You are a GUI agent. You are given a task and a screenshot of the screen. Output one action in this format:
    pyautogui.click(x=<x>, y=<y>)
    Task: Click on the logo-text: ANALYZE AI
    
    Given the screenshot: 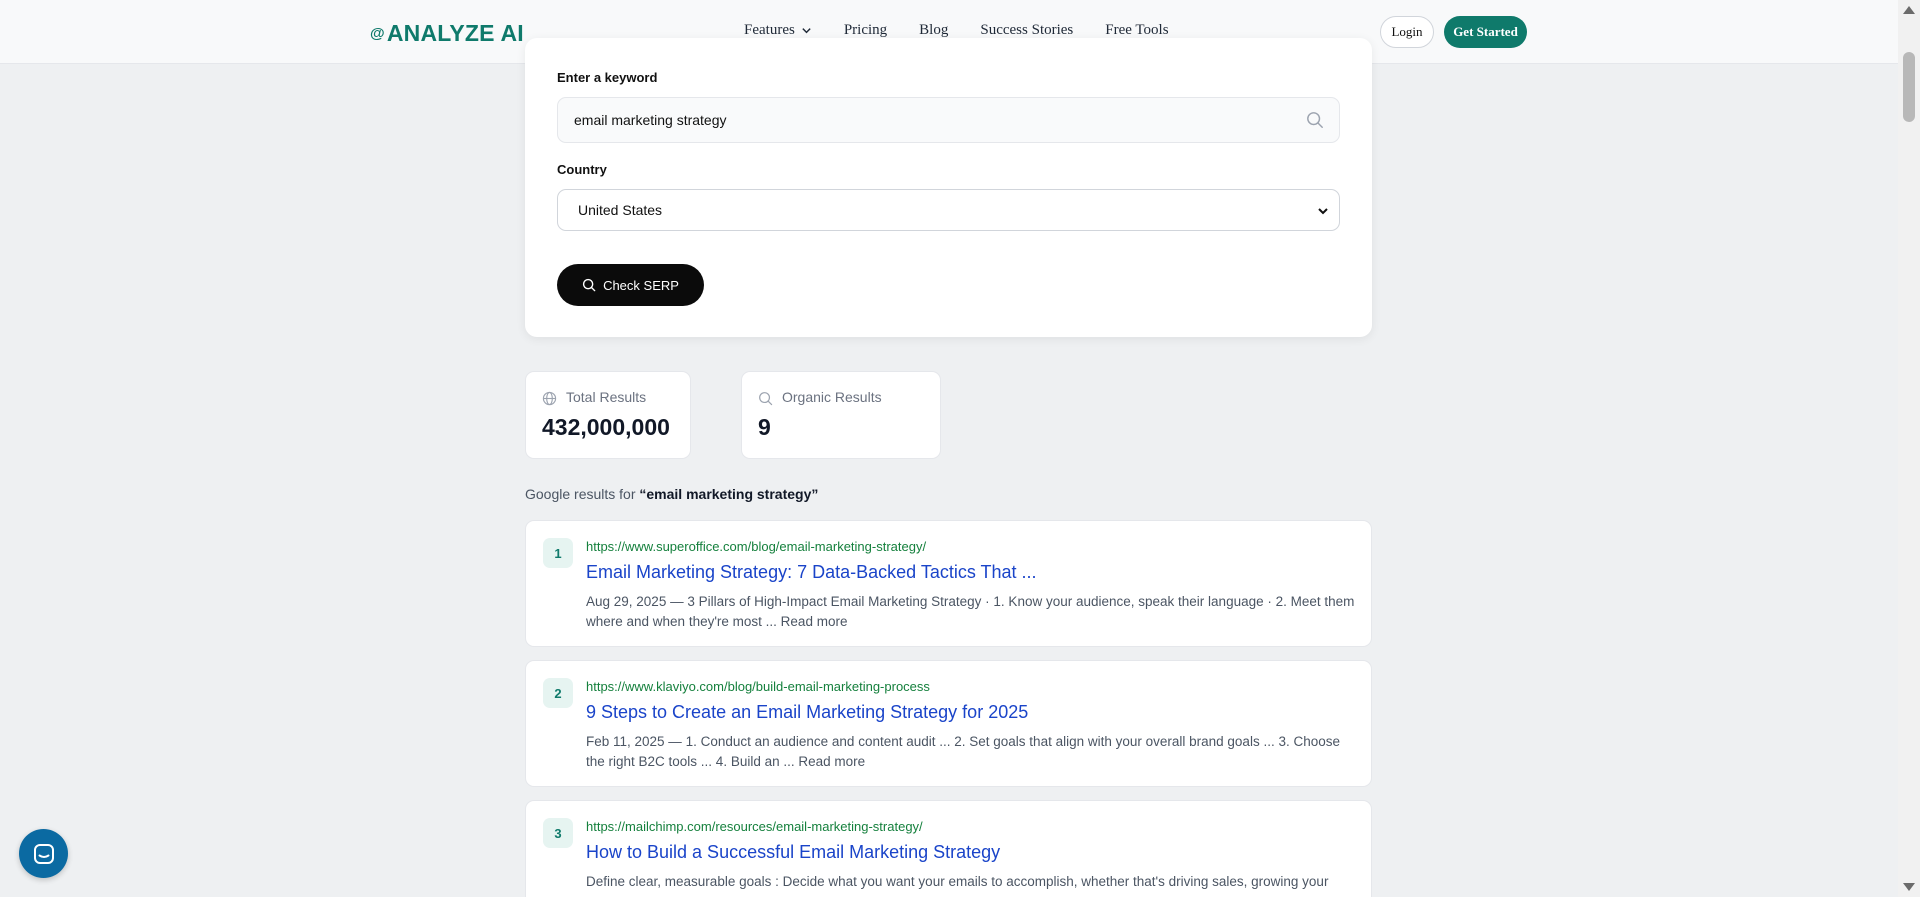 What is the action you would take?
    pyautogui.click(x=455, y=33)
    